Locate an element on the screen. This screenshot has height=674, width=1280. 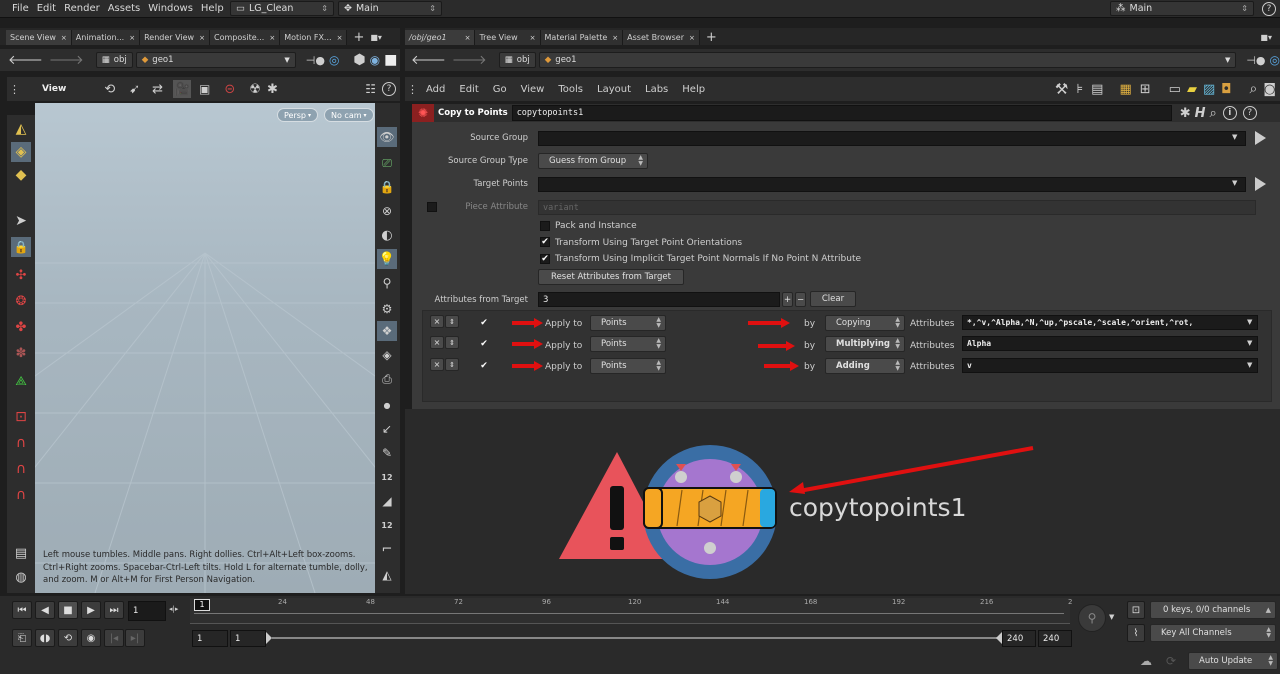
playback-start-field: 1 is located at coordinates (248, 638).